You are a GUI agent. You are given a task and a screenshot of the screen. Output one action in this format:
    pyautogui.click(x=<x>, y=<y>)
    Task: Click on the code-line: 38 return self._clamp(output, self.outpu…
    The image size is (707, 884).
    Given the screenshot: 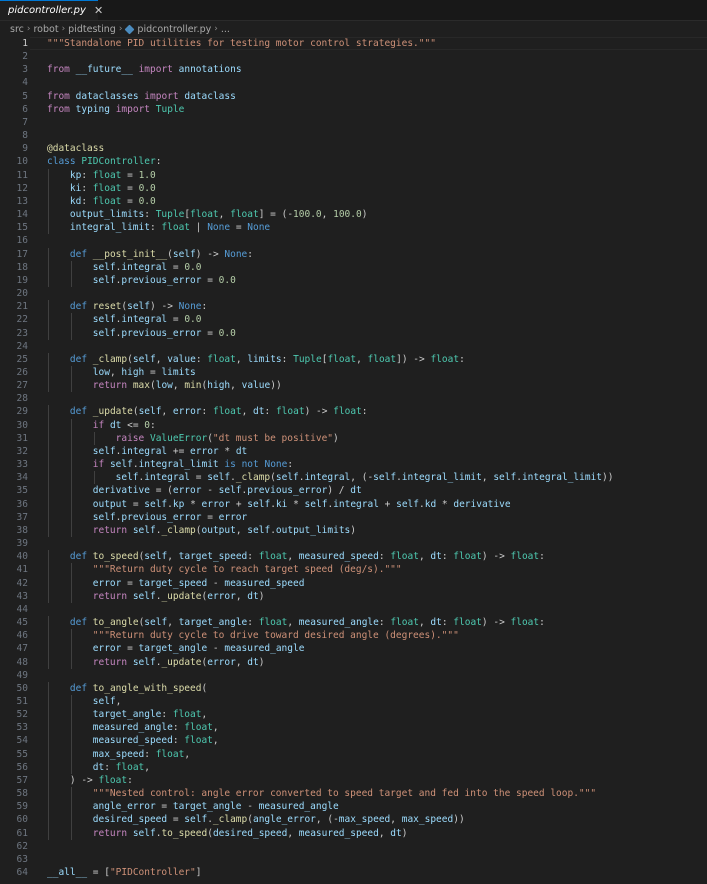 What is the action you would take?
    pyautogui.click(x=353, y=530)
    